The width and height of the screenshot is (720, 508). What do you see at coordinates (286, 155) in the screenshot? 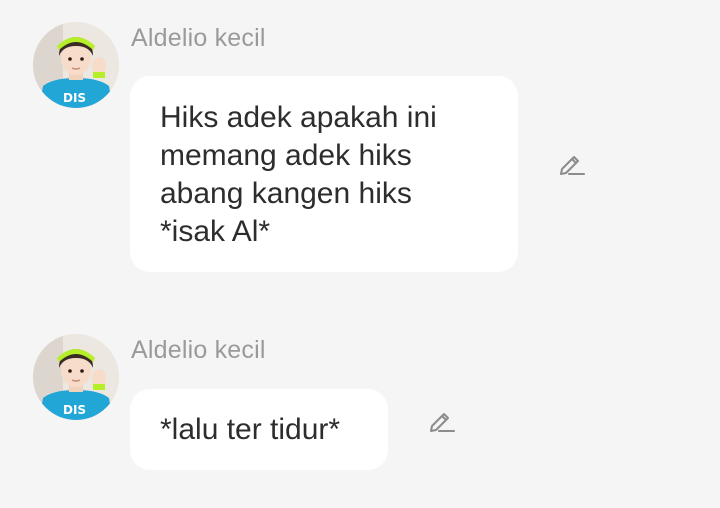
I see `message-text-line: memang adek hiks` at bounding box center [286, 155].